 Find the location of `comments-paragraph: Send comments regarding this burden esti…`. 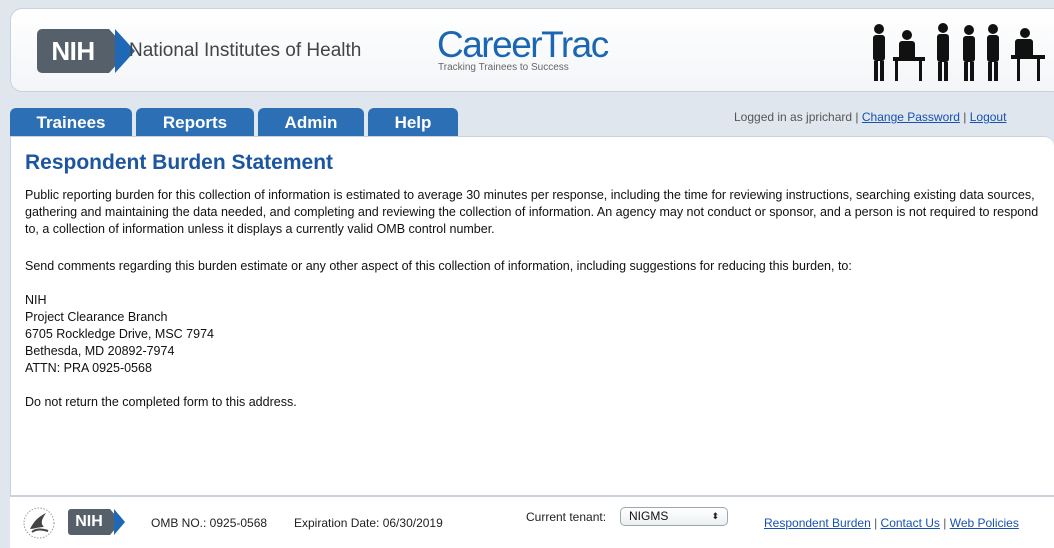

comments-paragraph: Send comments regarding this burden esti… is located at coordinates (438, 266).